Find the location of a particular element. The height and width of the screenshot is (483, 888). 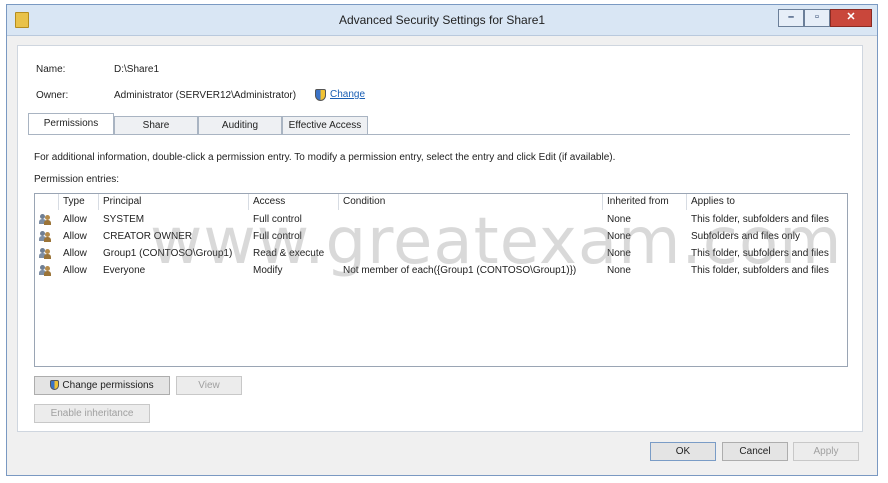

view-button: View is located at coordinates (209, 385).